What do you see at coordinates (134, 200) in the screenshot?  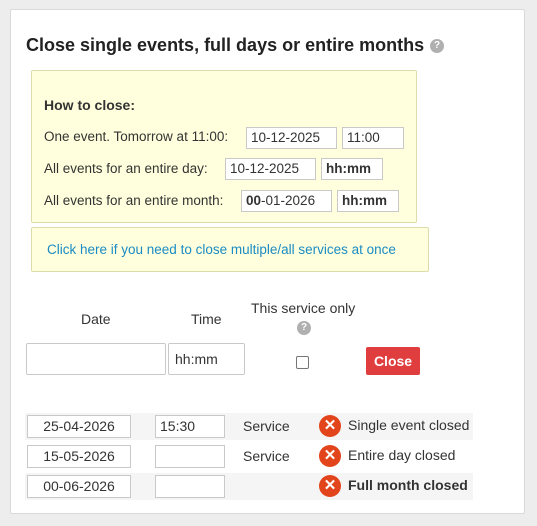 I see `howto-row-month-label: All events for an entire month:` at bounding box center [134, 200].